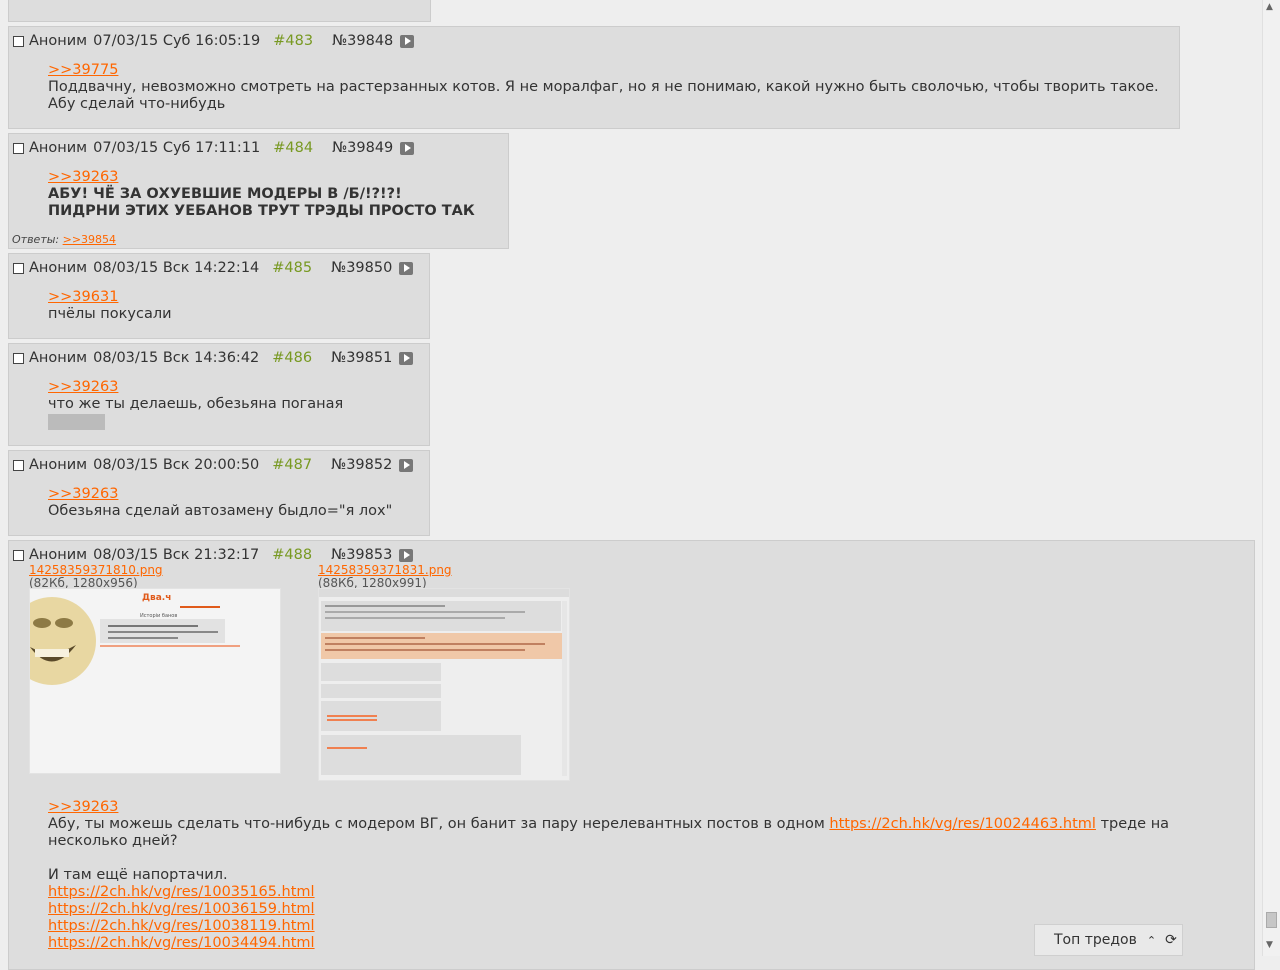  Describe the element at coordinates (113, 841) in the screenshot. I see `post-text-line: несколько дней?` at that location.